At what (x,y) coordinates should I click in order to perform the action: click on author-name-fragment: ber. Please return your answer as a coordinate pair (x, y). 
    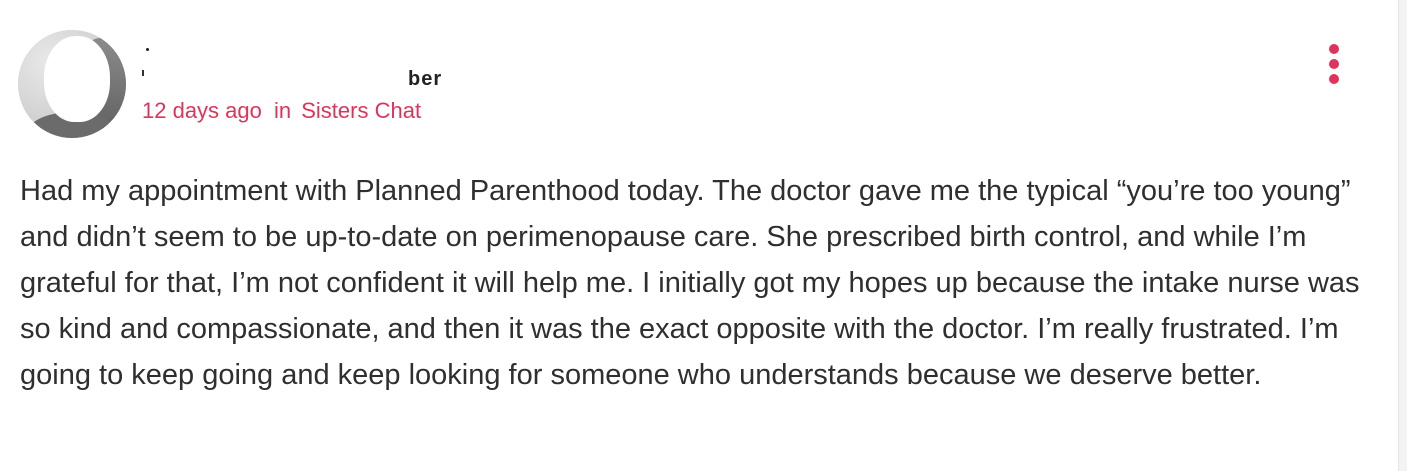
    Looking at the image, I should click on (425, 79).